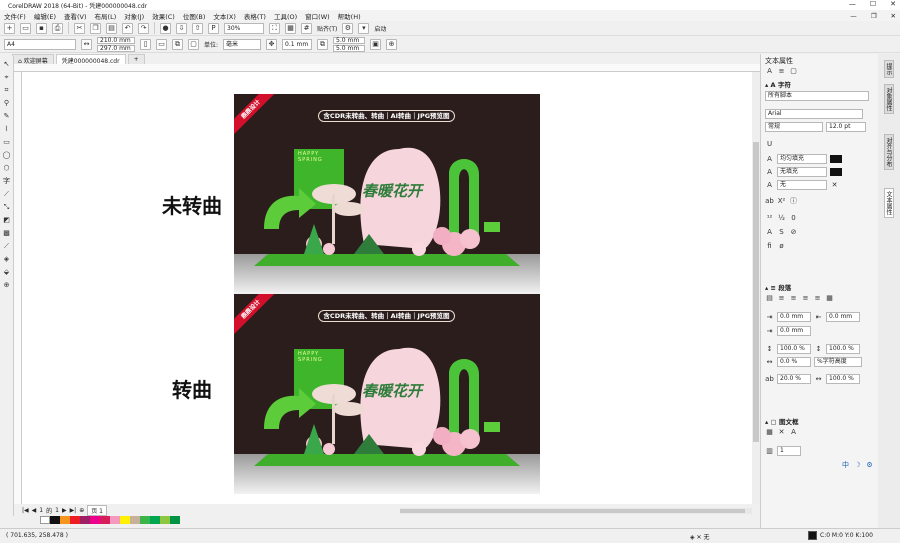 The height and width of the screenshot is (543, 900). Describe the element at coordinates (134, 16) in the screenshot. I see `menu-object: 对象(J)` at that location.